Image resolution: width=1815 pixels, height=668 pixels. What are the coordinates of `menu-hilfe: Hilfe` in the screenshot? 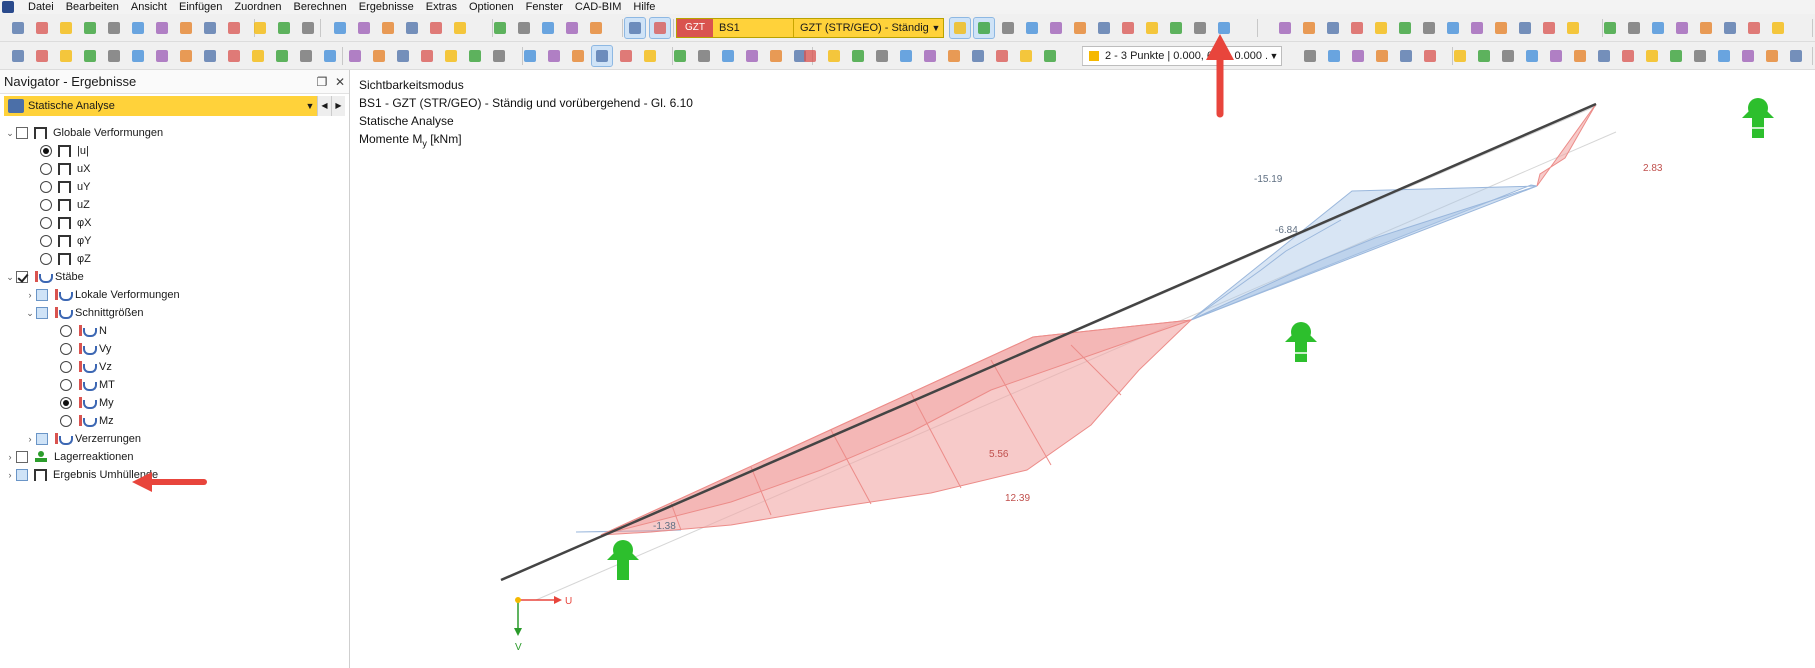 It's located at (644, 7).